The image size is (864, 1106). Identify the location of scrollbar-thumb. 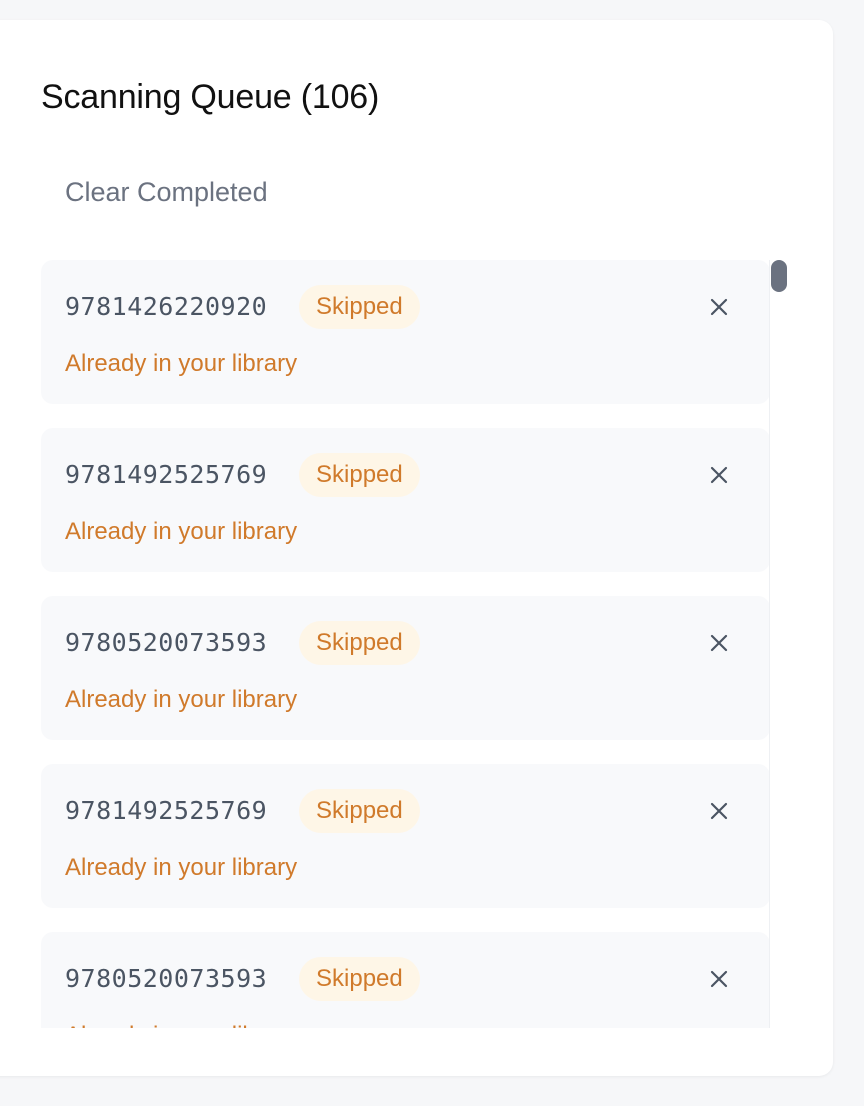
(779, 276).